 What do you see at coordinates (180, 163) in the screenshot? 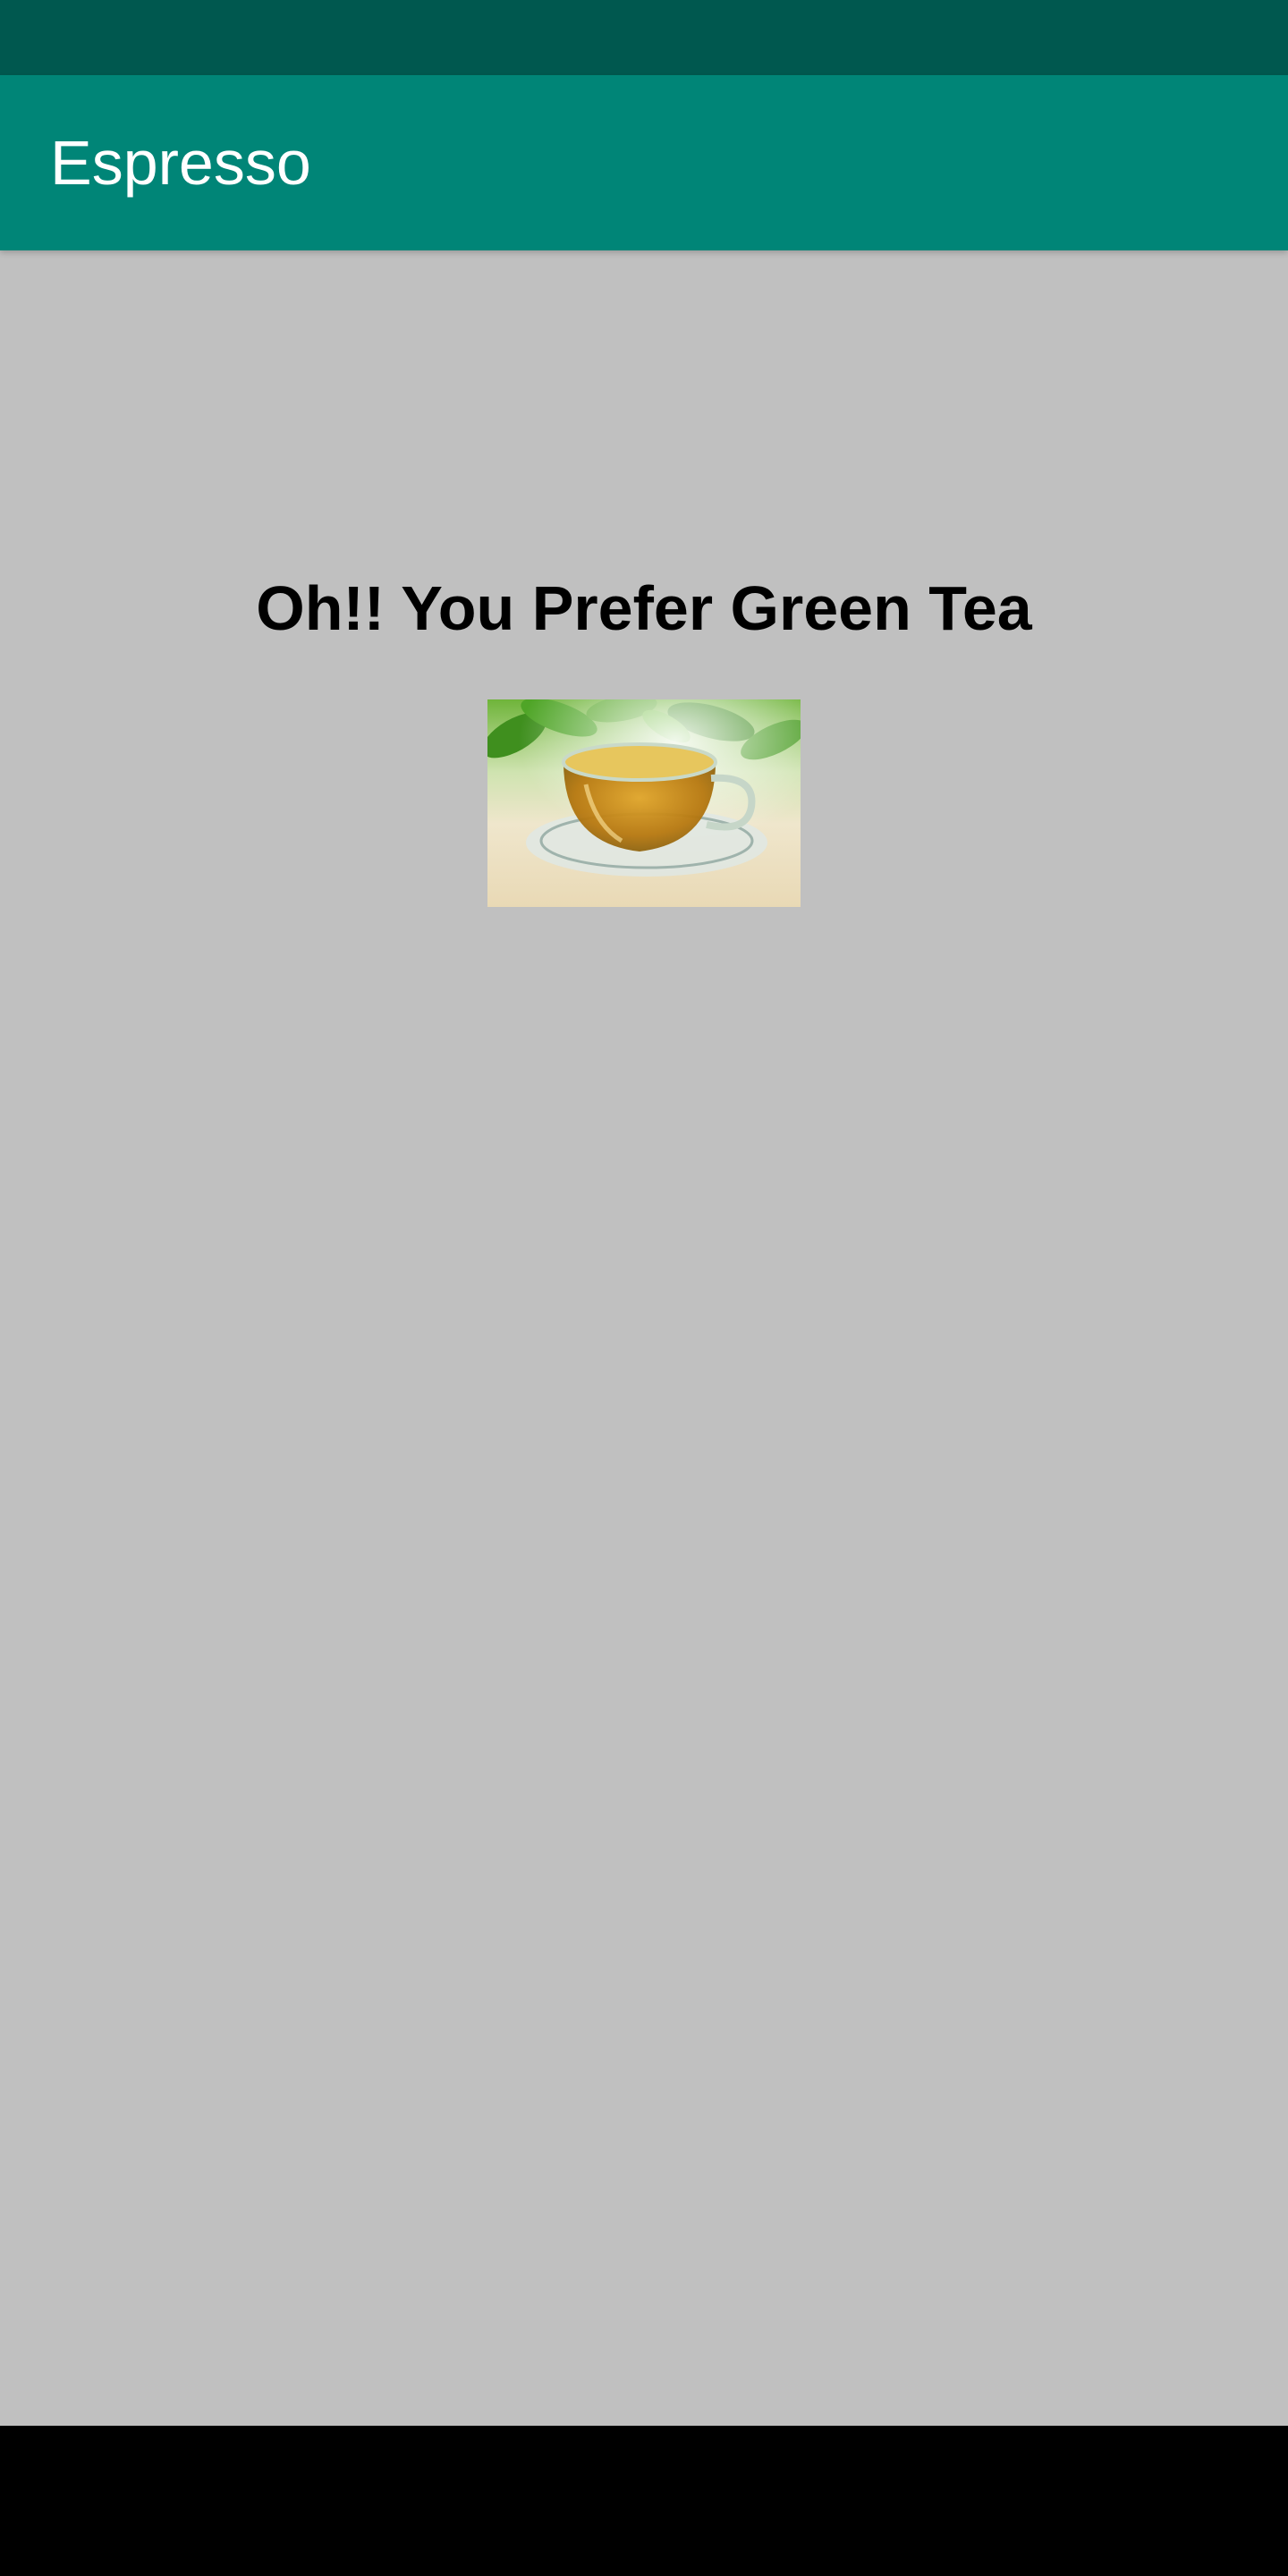
I see `app-title: Espresso` at bounding box center [180, 163].